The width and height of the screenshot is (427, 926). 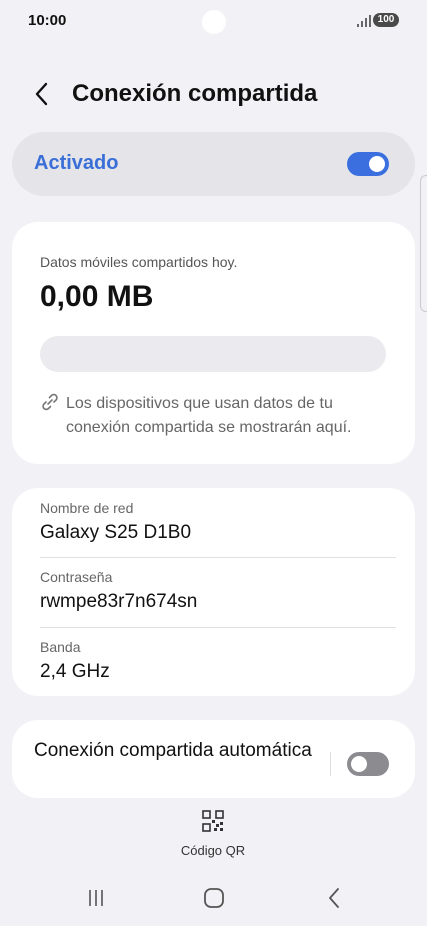 I want to click on back-nav-icon, so click(x=334, y=898).